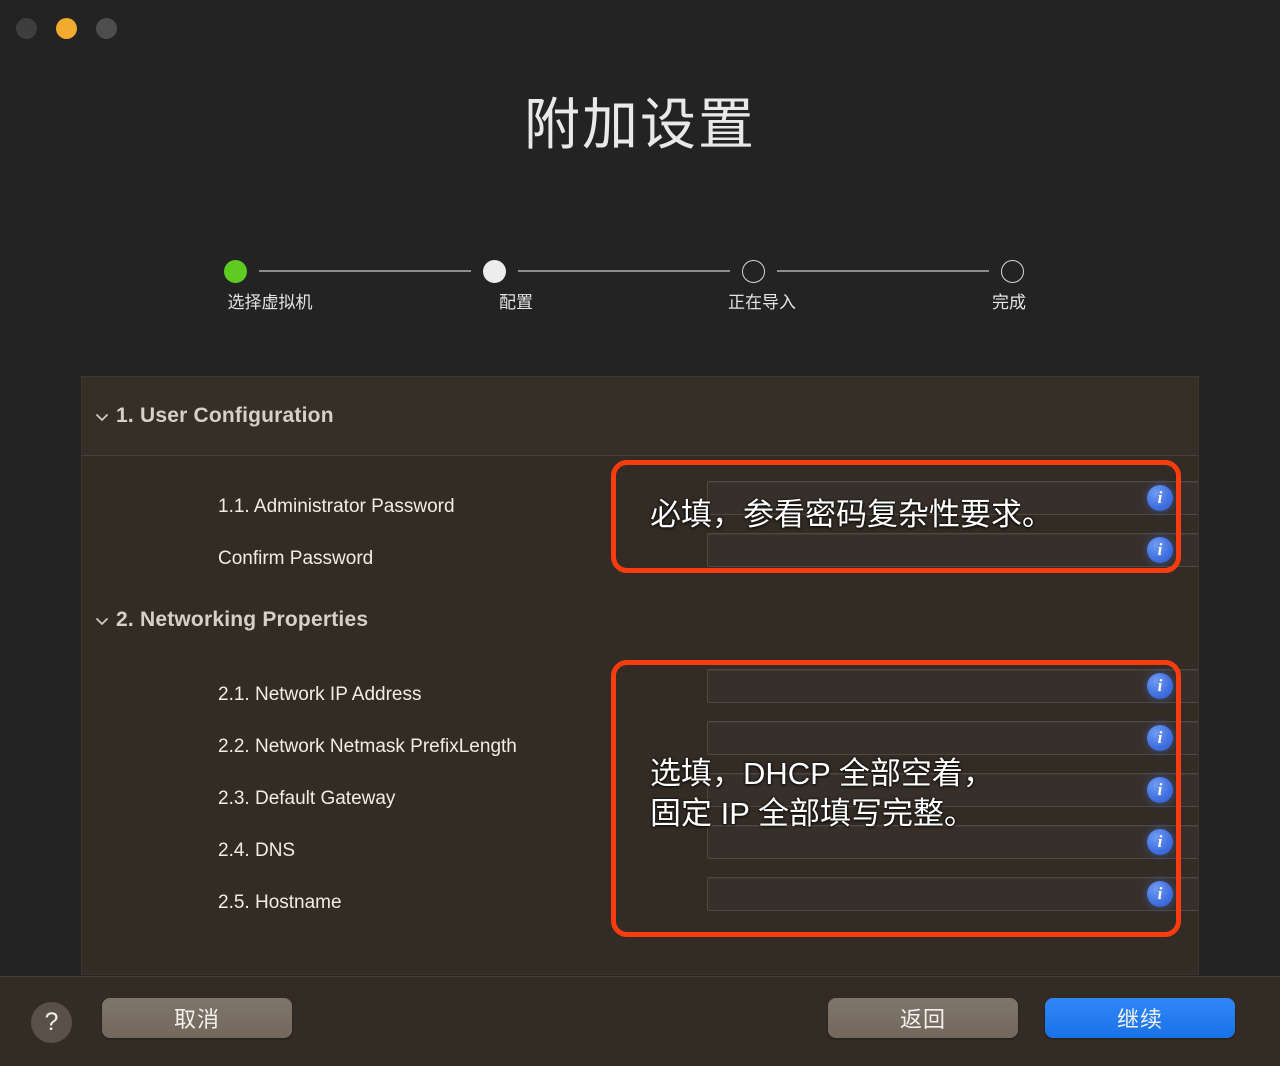 The width and height of the screenshot is (1280, 1066). I want to click on annotation-text-networking: 选填，DHCP 全部空着， 固定 IP 全部填写完整。, so click(822, 793).